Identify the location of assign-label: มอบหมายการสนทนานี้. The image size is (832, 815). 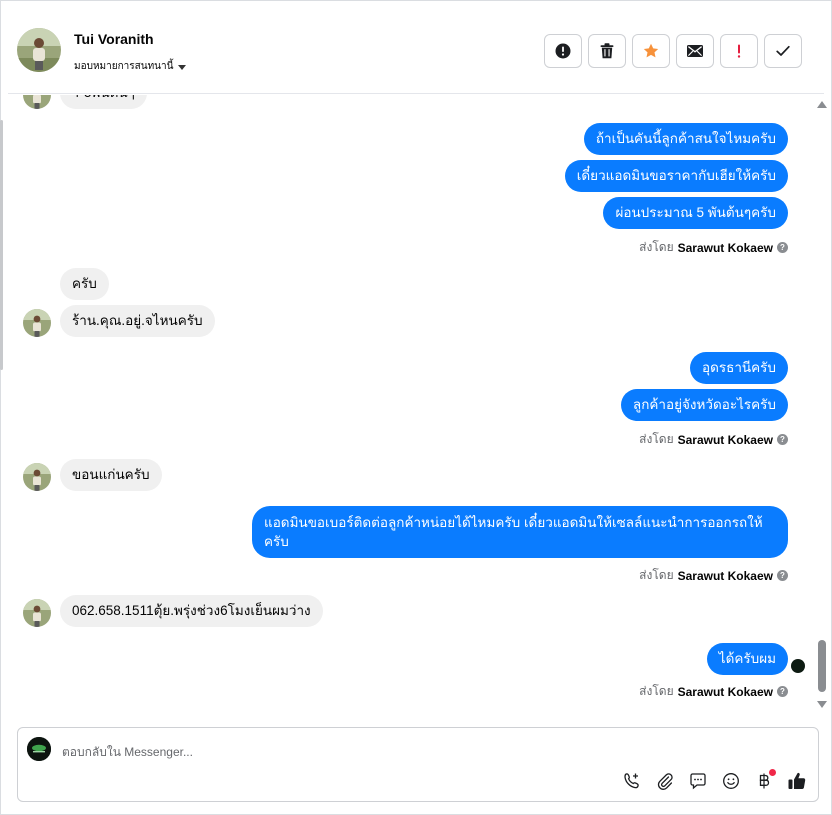
(124, 66).